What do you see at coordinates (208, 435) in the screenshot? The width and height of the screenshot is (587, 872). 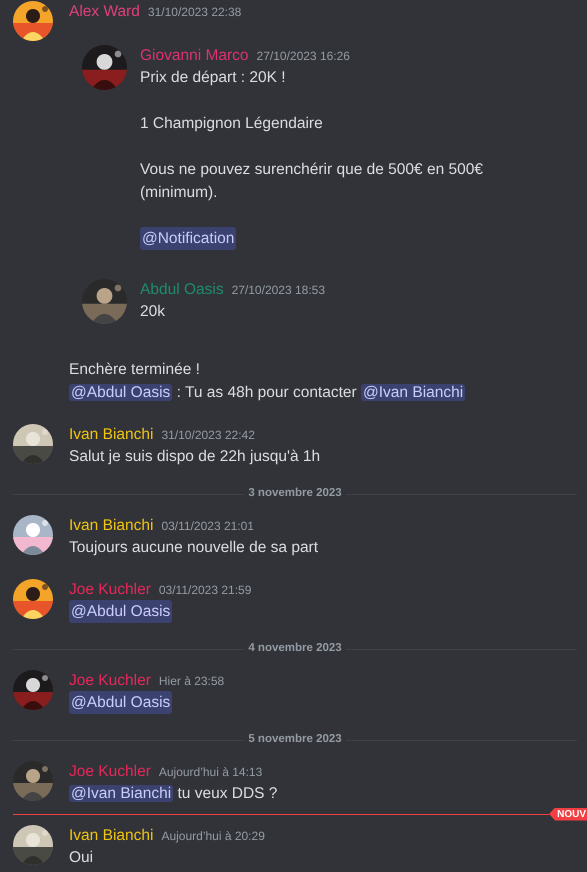 I see `timestamp: 31/10/2023 22:42` at bounding box center [208, 435].